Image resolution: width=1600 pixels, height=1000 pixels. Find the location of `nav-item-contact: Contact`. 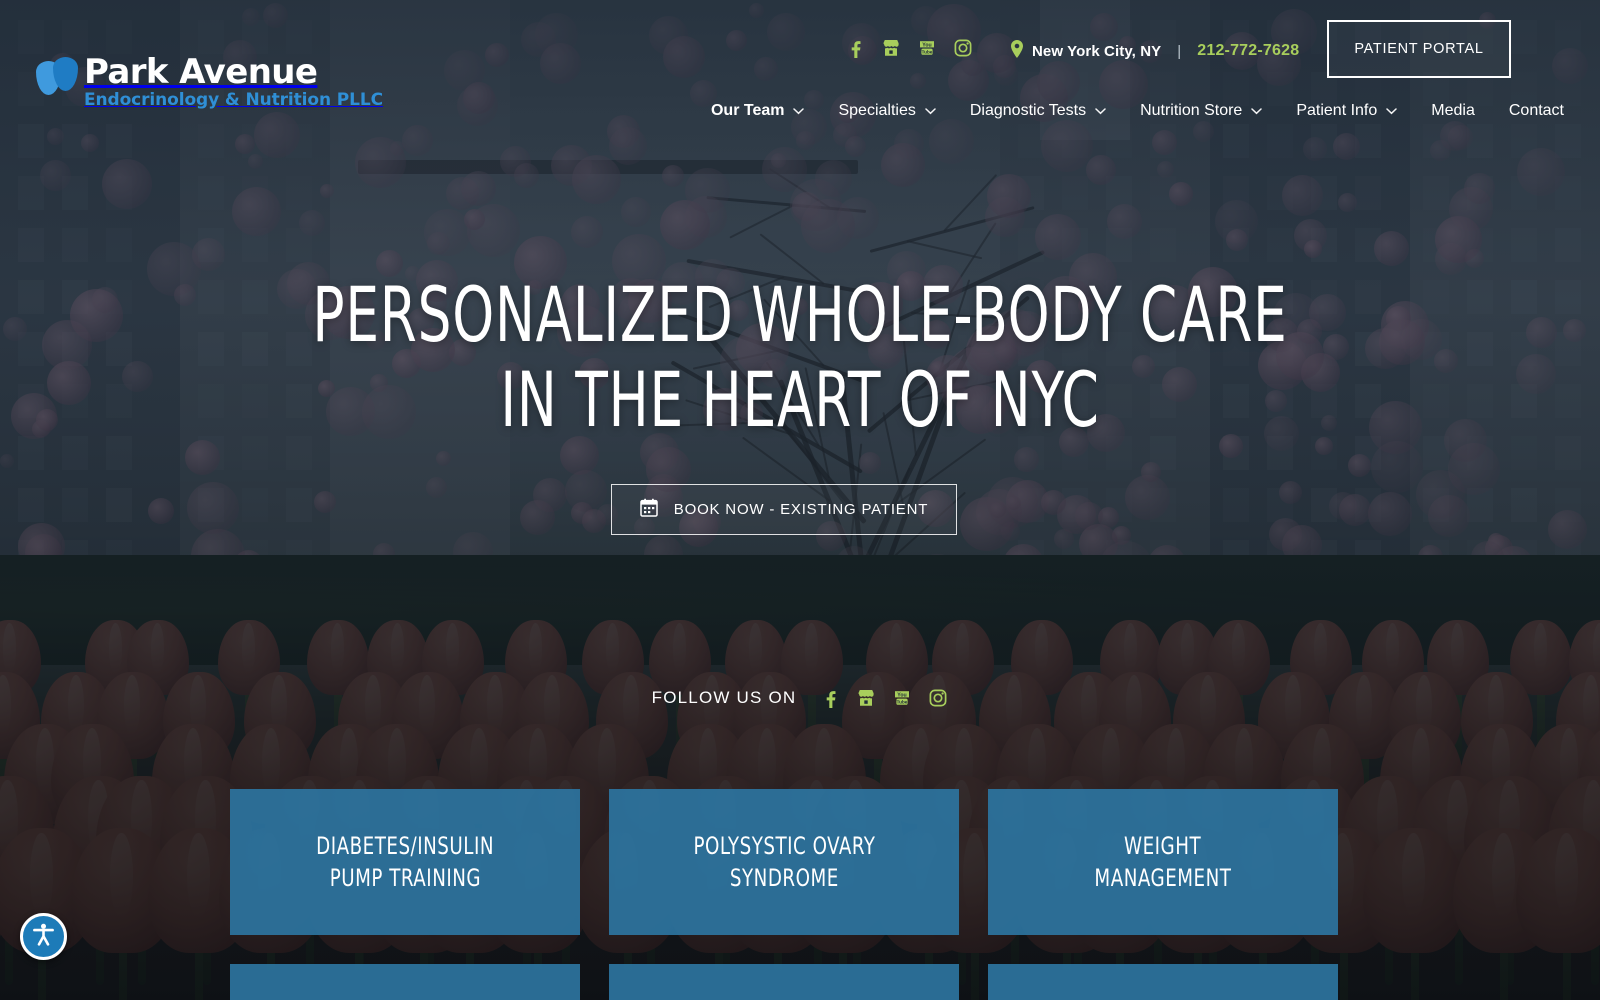

nav-item-contact: Contact is located at coordinates (1536, 111).